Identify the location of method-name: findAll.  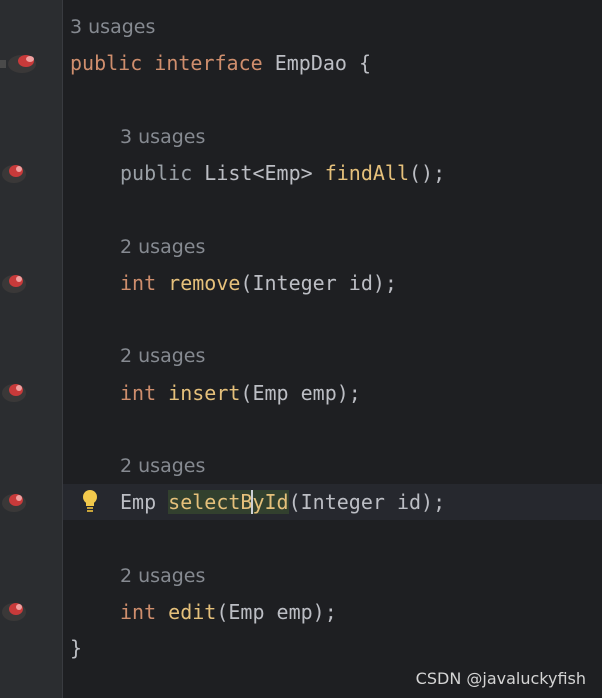
(367, 173).